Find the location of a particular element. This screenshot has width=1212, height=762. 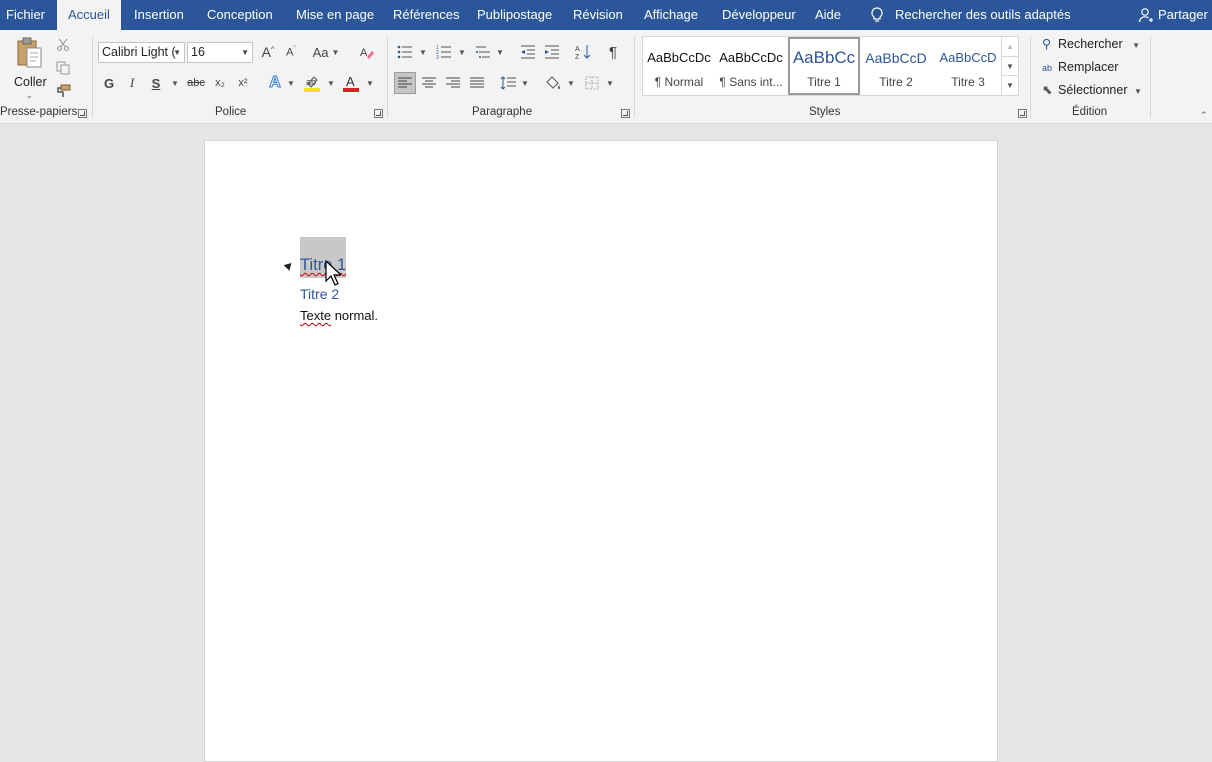

select-button: ⬉ Sélectionner ▼ is located at coordinates (1092, 90).